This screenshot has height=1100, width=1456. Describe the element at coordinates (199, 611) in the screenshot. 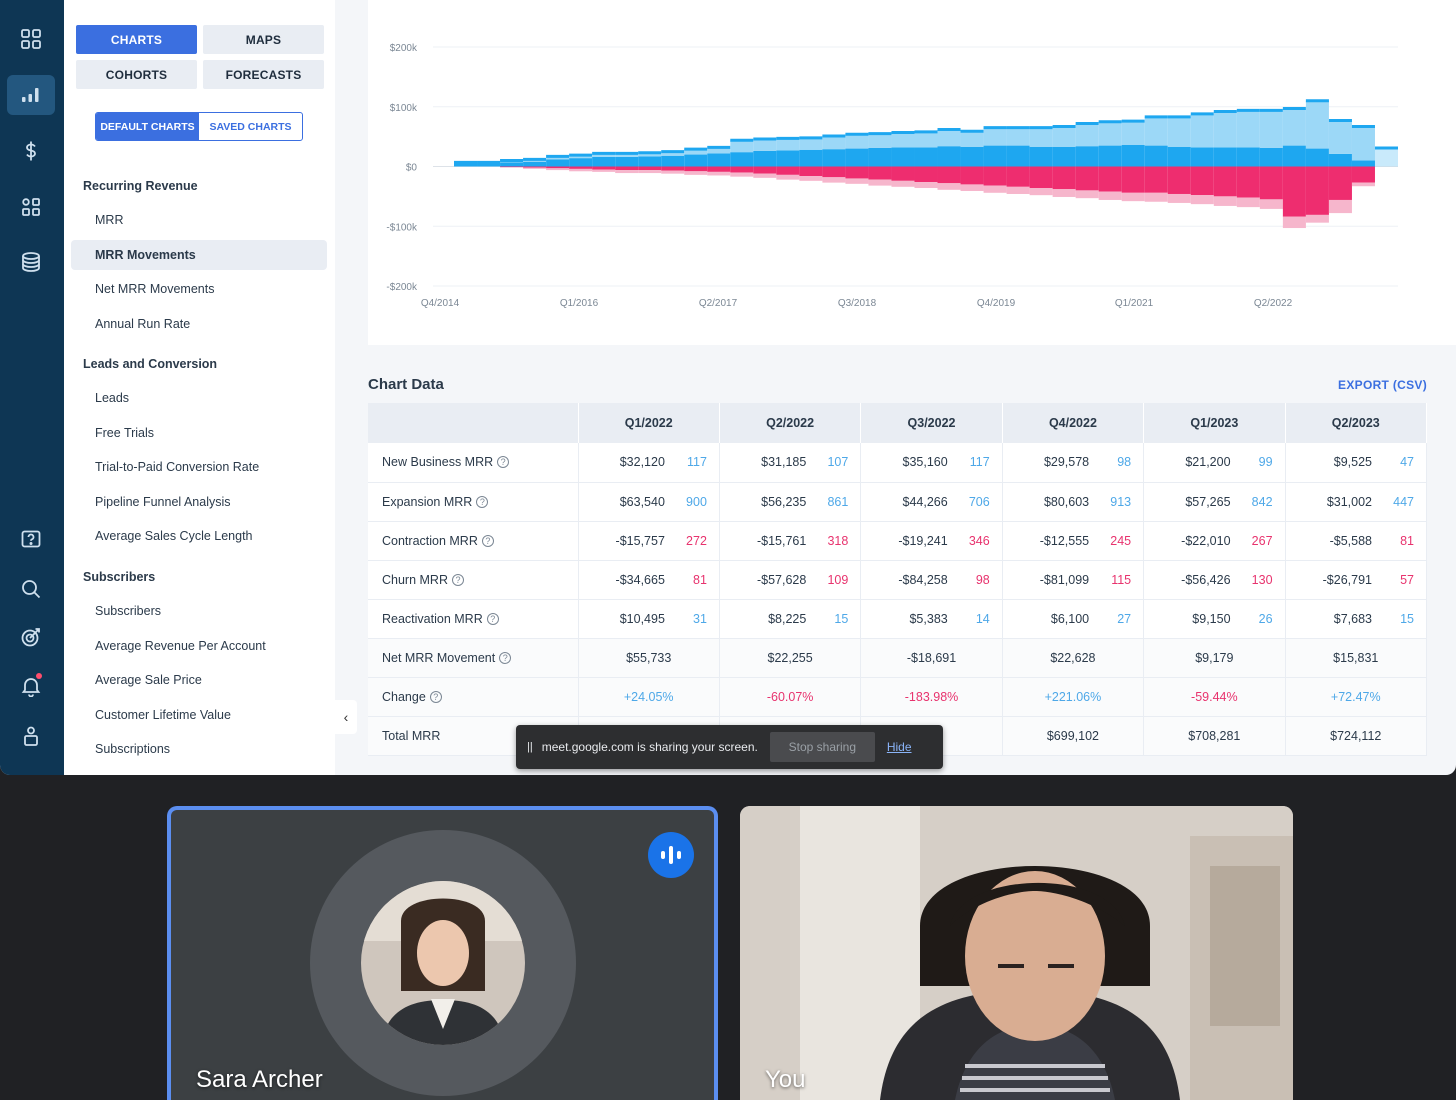

I see `sidebar-item-subscribers: Subscribers` at that location.